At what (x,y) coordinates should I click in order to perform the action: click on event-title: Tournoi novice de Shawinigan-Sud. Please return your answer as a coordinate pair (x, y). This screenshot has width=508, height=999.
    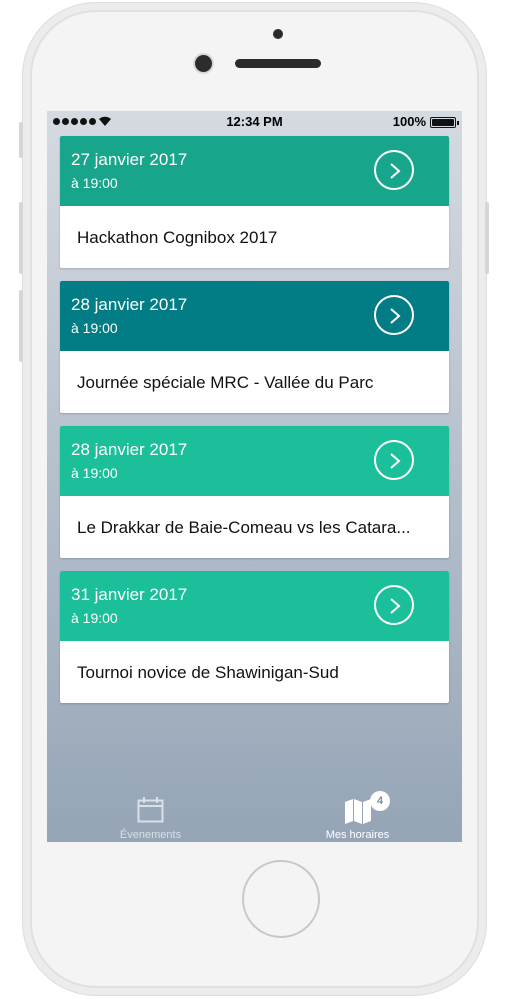
    Looking at the image, I should click on (208, 672).